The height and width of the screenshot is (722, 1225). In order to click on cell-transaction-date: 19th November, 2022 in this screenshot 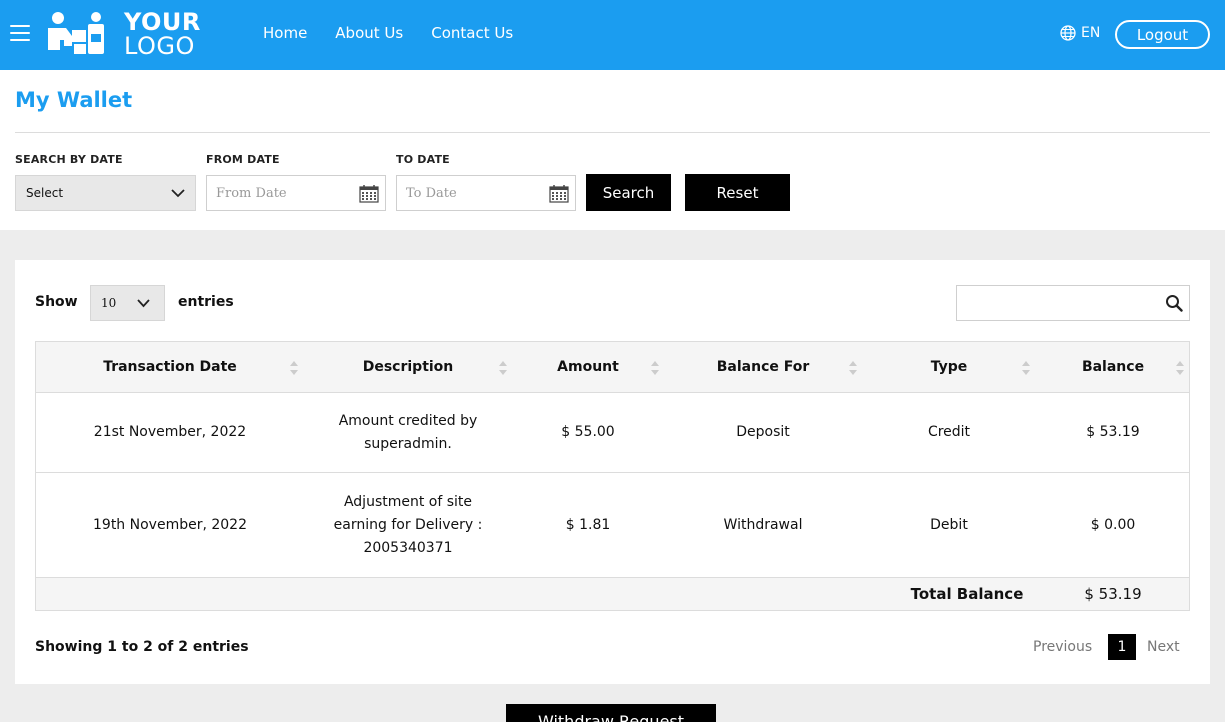, I will do `click(170, 524)`.